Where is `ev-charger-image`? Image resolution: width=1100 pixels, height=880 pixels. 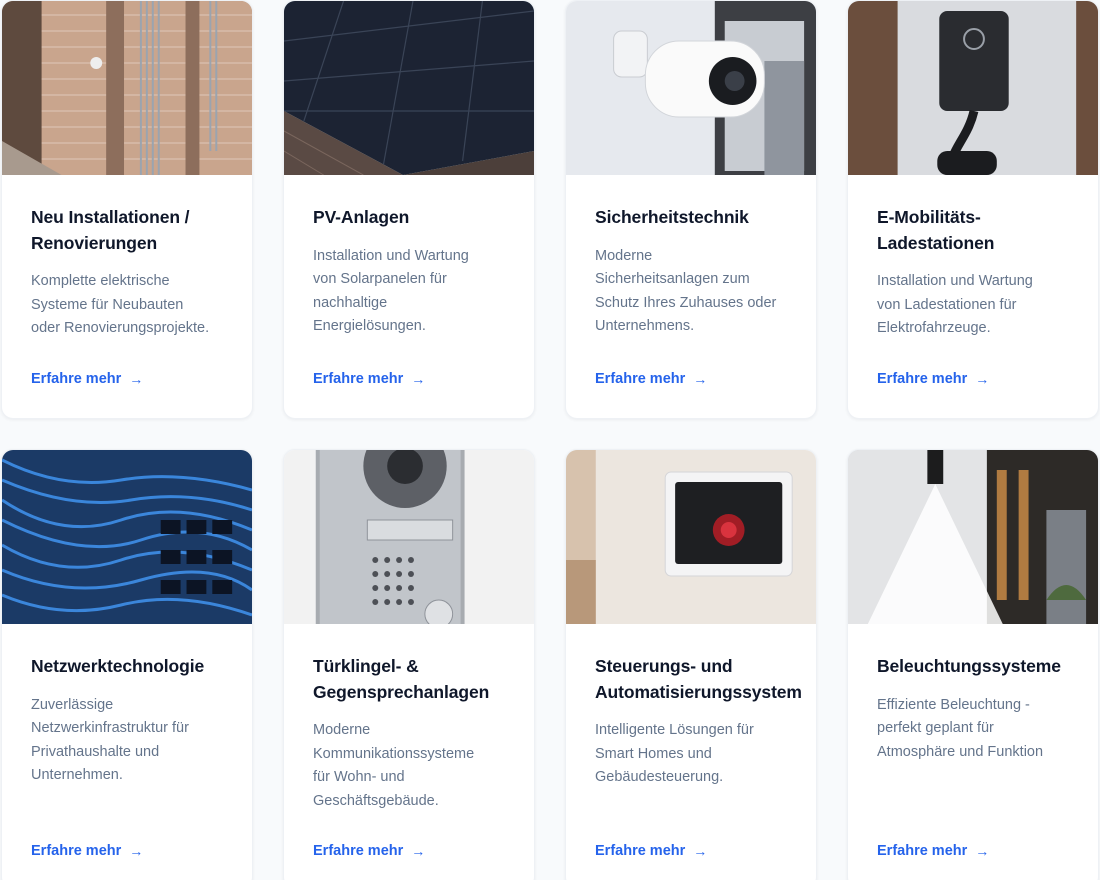
ev-charger-image is located at coordinates (973, 88).